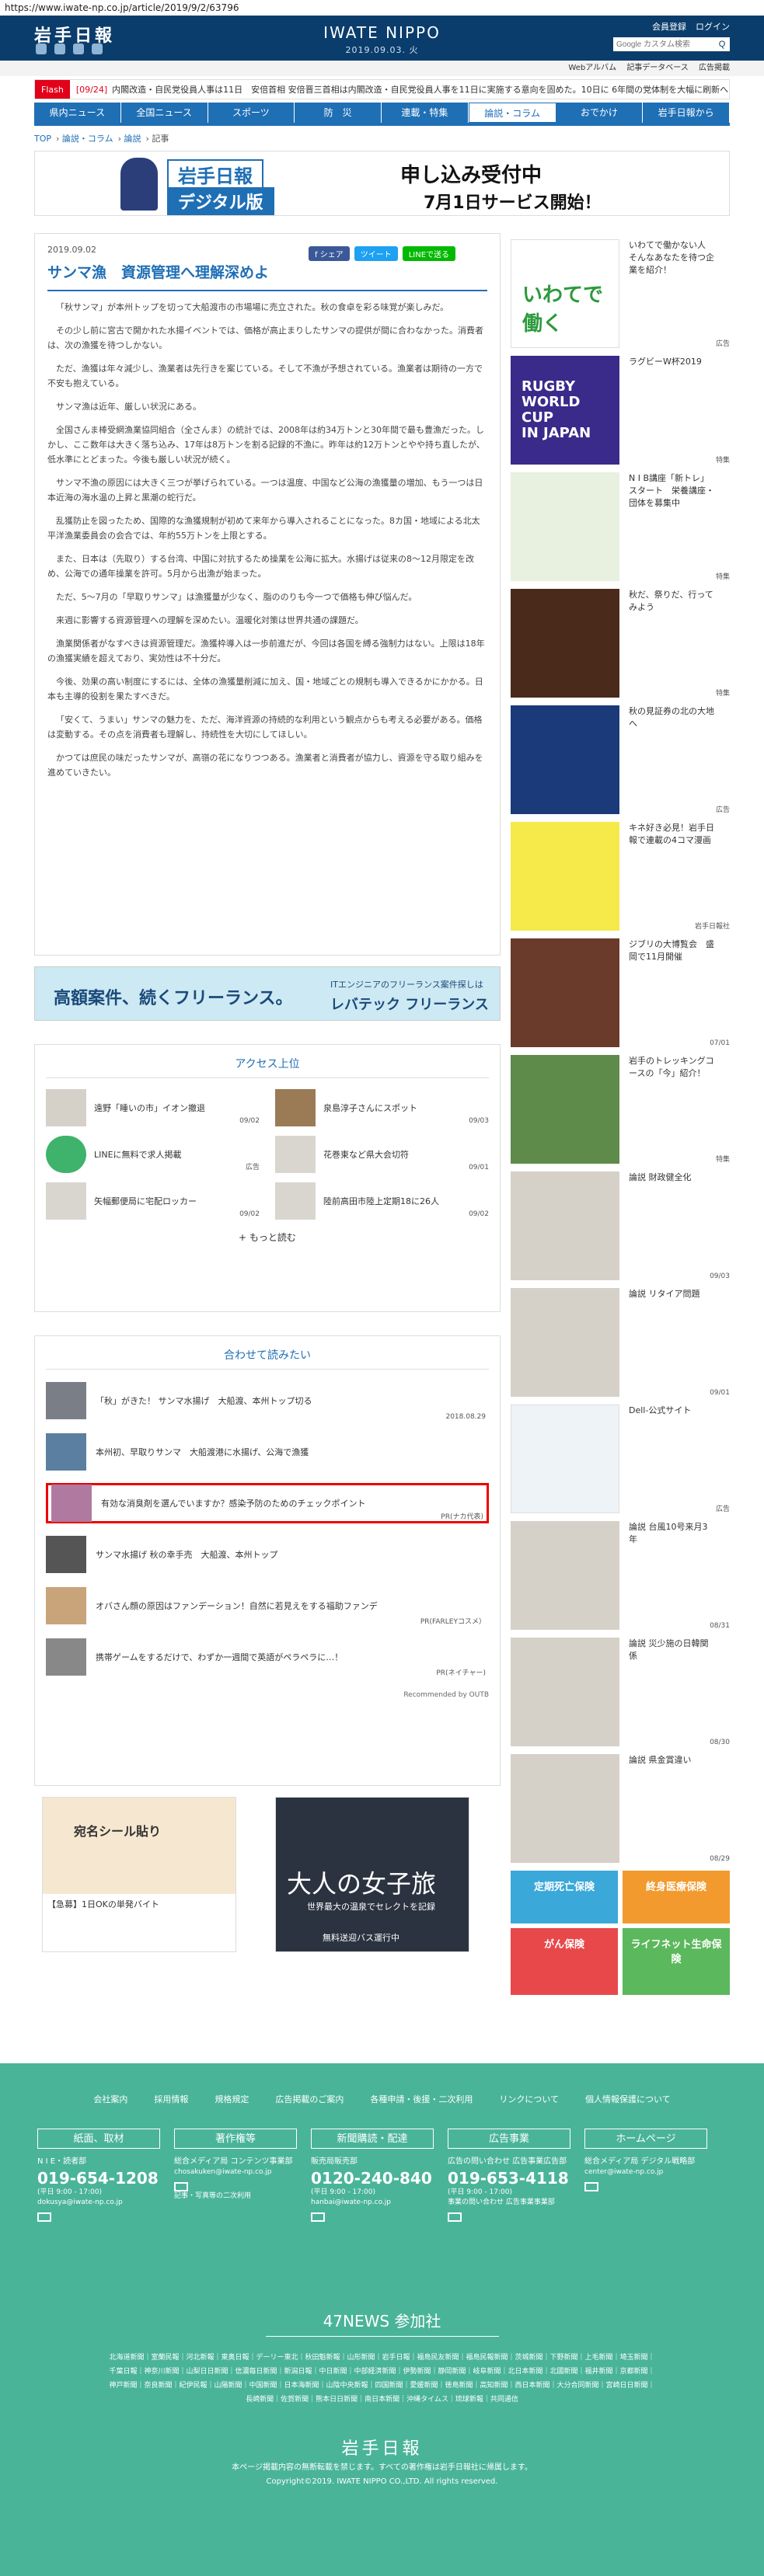  Describe the element at coordinates (620, 757) in the screenshot. I see `side-item: 秋の見証券の北の大地へ 広告` at that location.